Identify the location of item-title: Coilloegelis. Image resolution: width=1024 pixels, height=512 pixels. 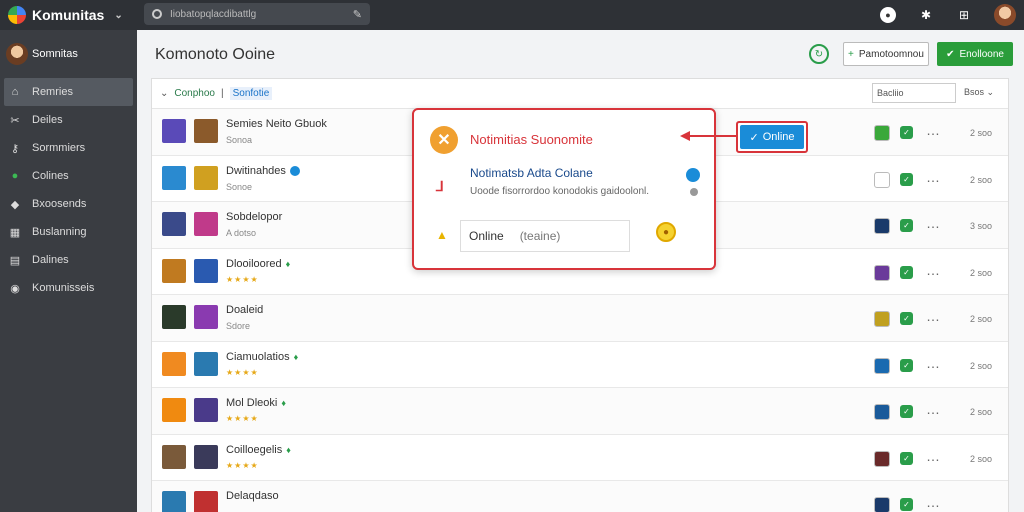
(254, 449).